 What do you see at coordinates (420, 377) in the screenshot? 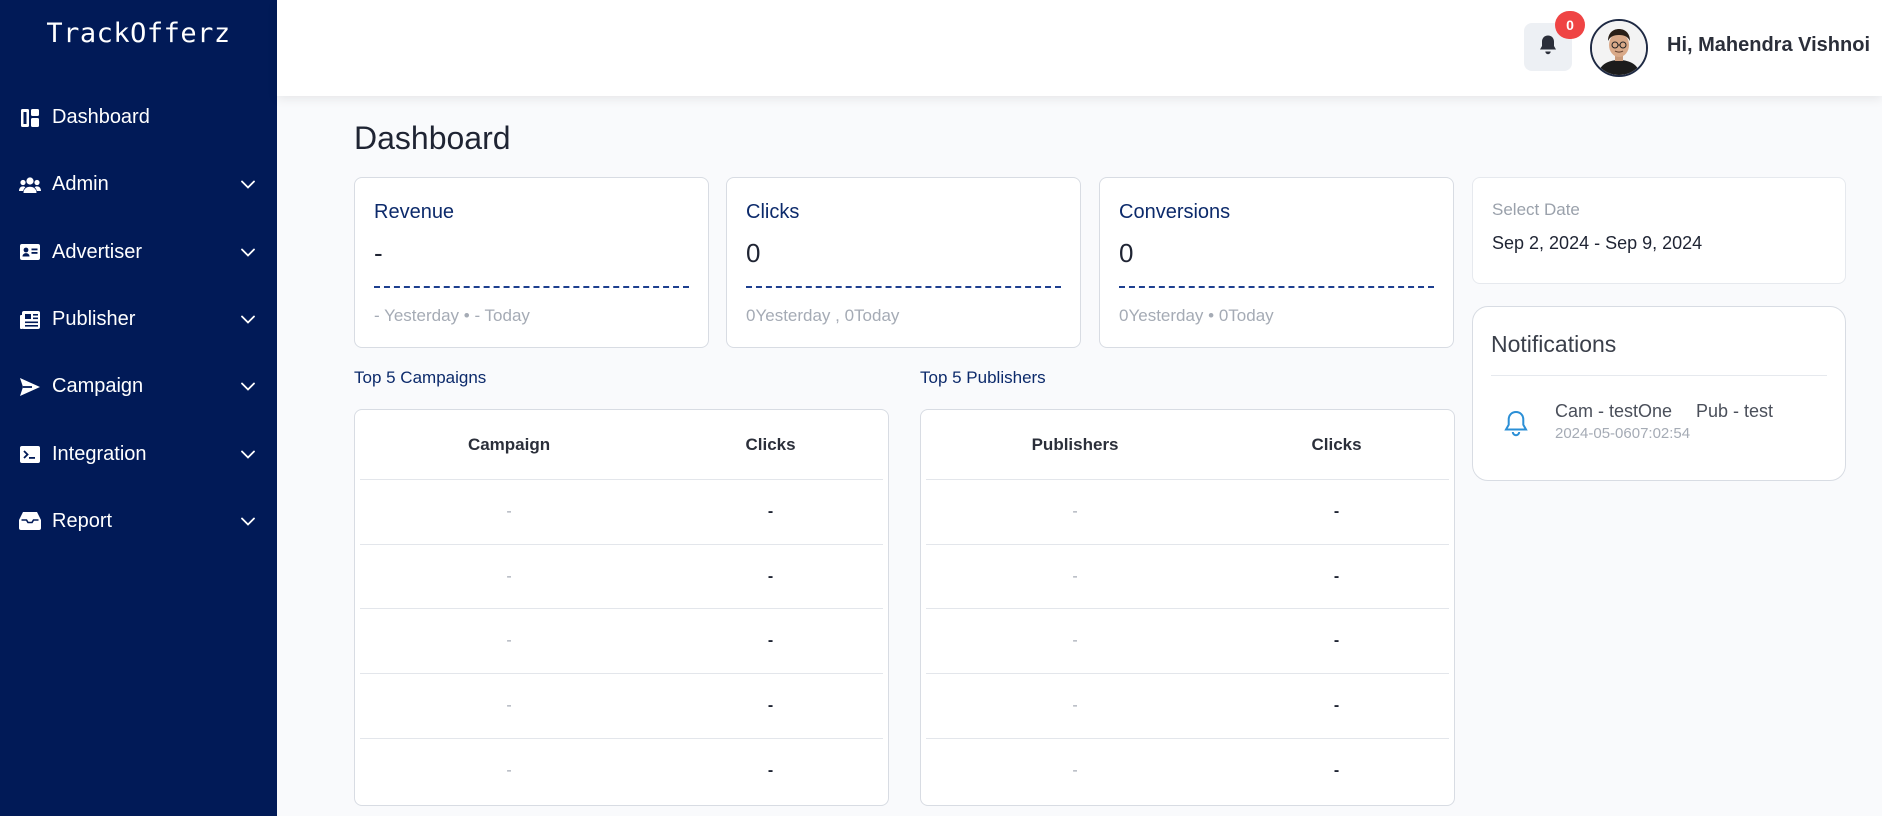
I see `top-campaigns-label: Top 5 Campaigns` at bounding box center [420, 377].